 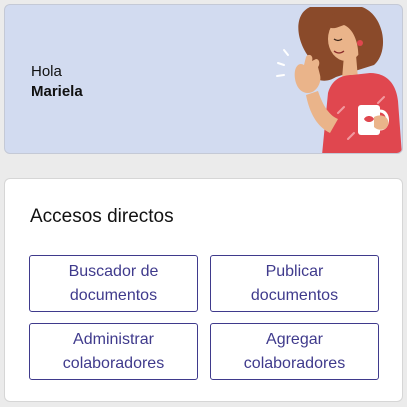 What do you see at coordinates (57, 91) in the screenshot?
I see `user-name: Mariela` at bounding box center [57, 91].